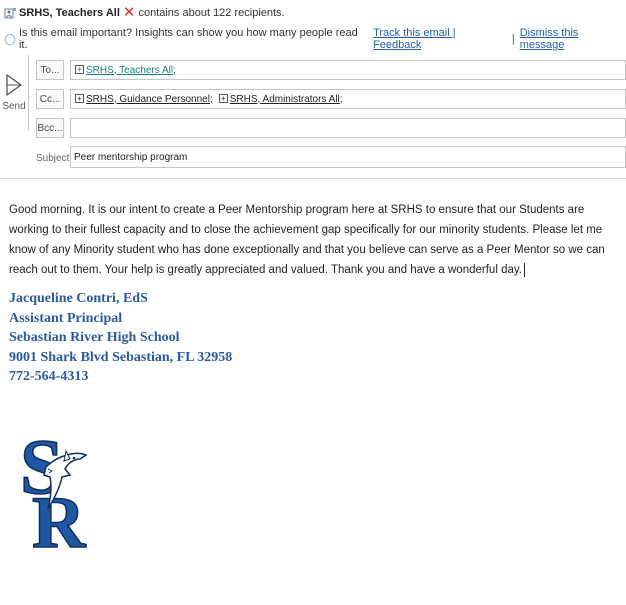  What do you see at coordinates (129, 12) in the screenshot?
I see `error-x-icon: ✕` at bounding box center [129, 12].